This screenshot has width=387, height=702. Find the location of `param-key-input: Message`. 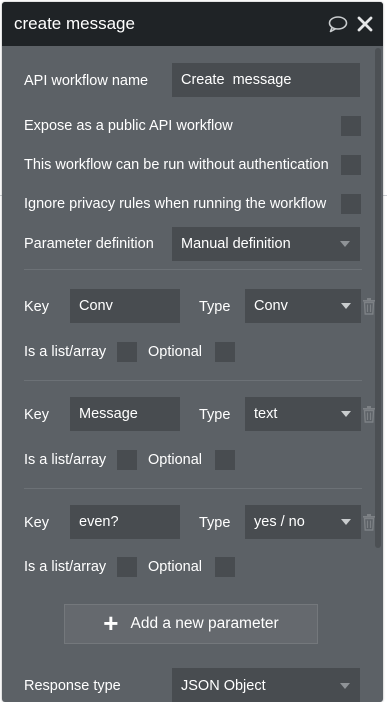

param-key-input: Message is located at coordinates (125, 414).